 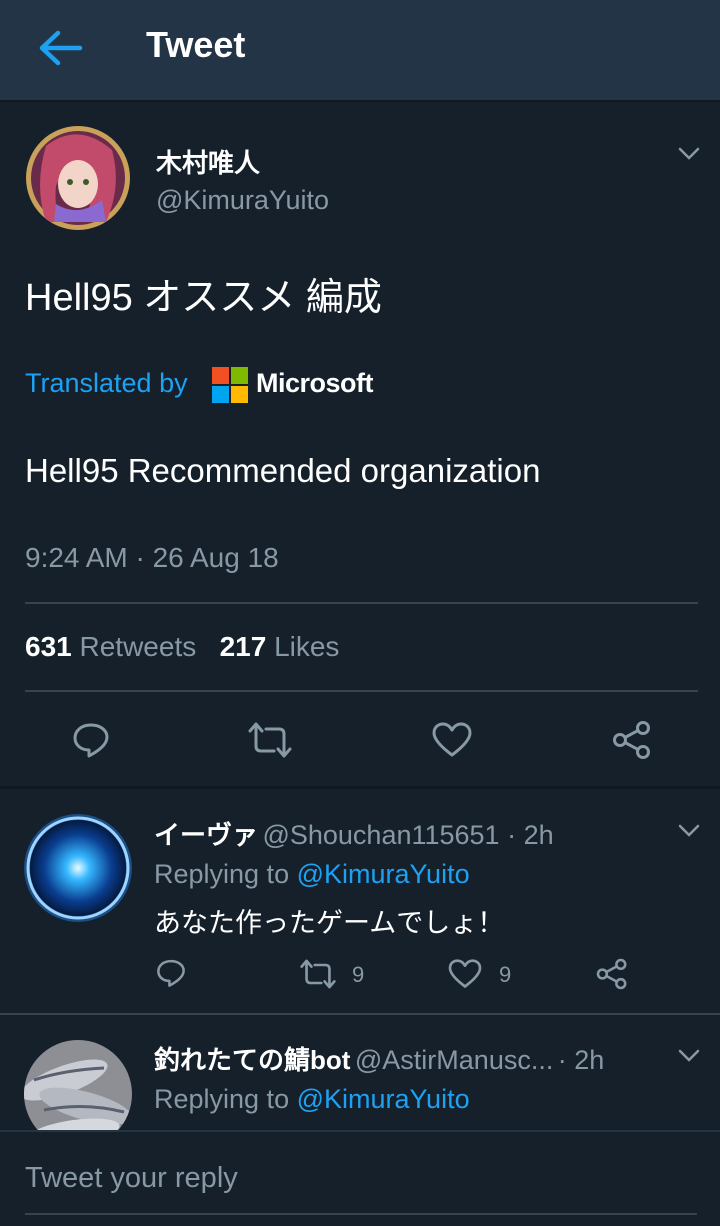 I want to click on author-name: 木村唯人, so click(x=208, y=161).